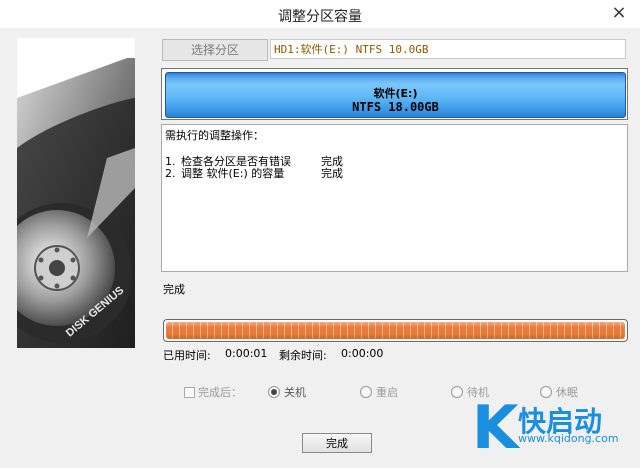  Describe the element at coordinates (448, 49) in the screenshot. I see `disk-info-field: HD1:软件(E:) NTFS 10.0GB` at that location.